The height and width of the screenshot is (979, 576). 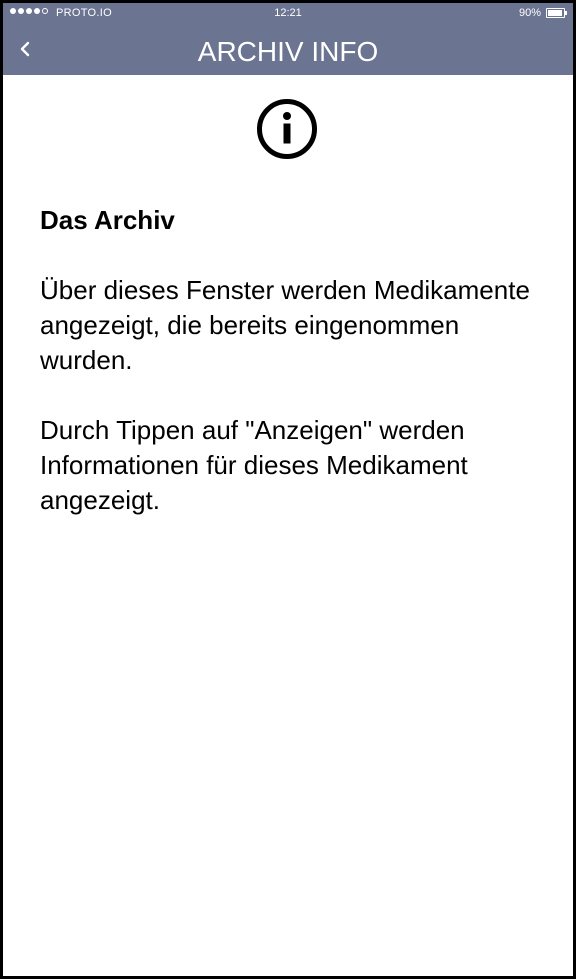 What do you see at coordinates (287, 129) in the screenshot?
I see `info-circle-icon` at bounding box center [287, 129].